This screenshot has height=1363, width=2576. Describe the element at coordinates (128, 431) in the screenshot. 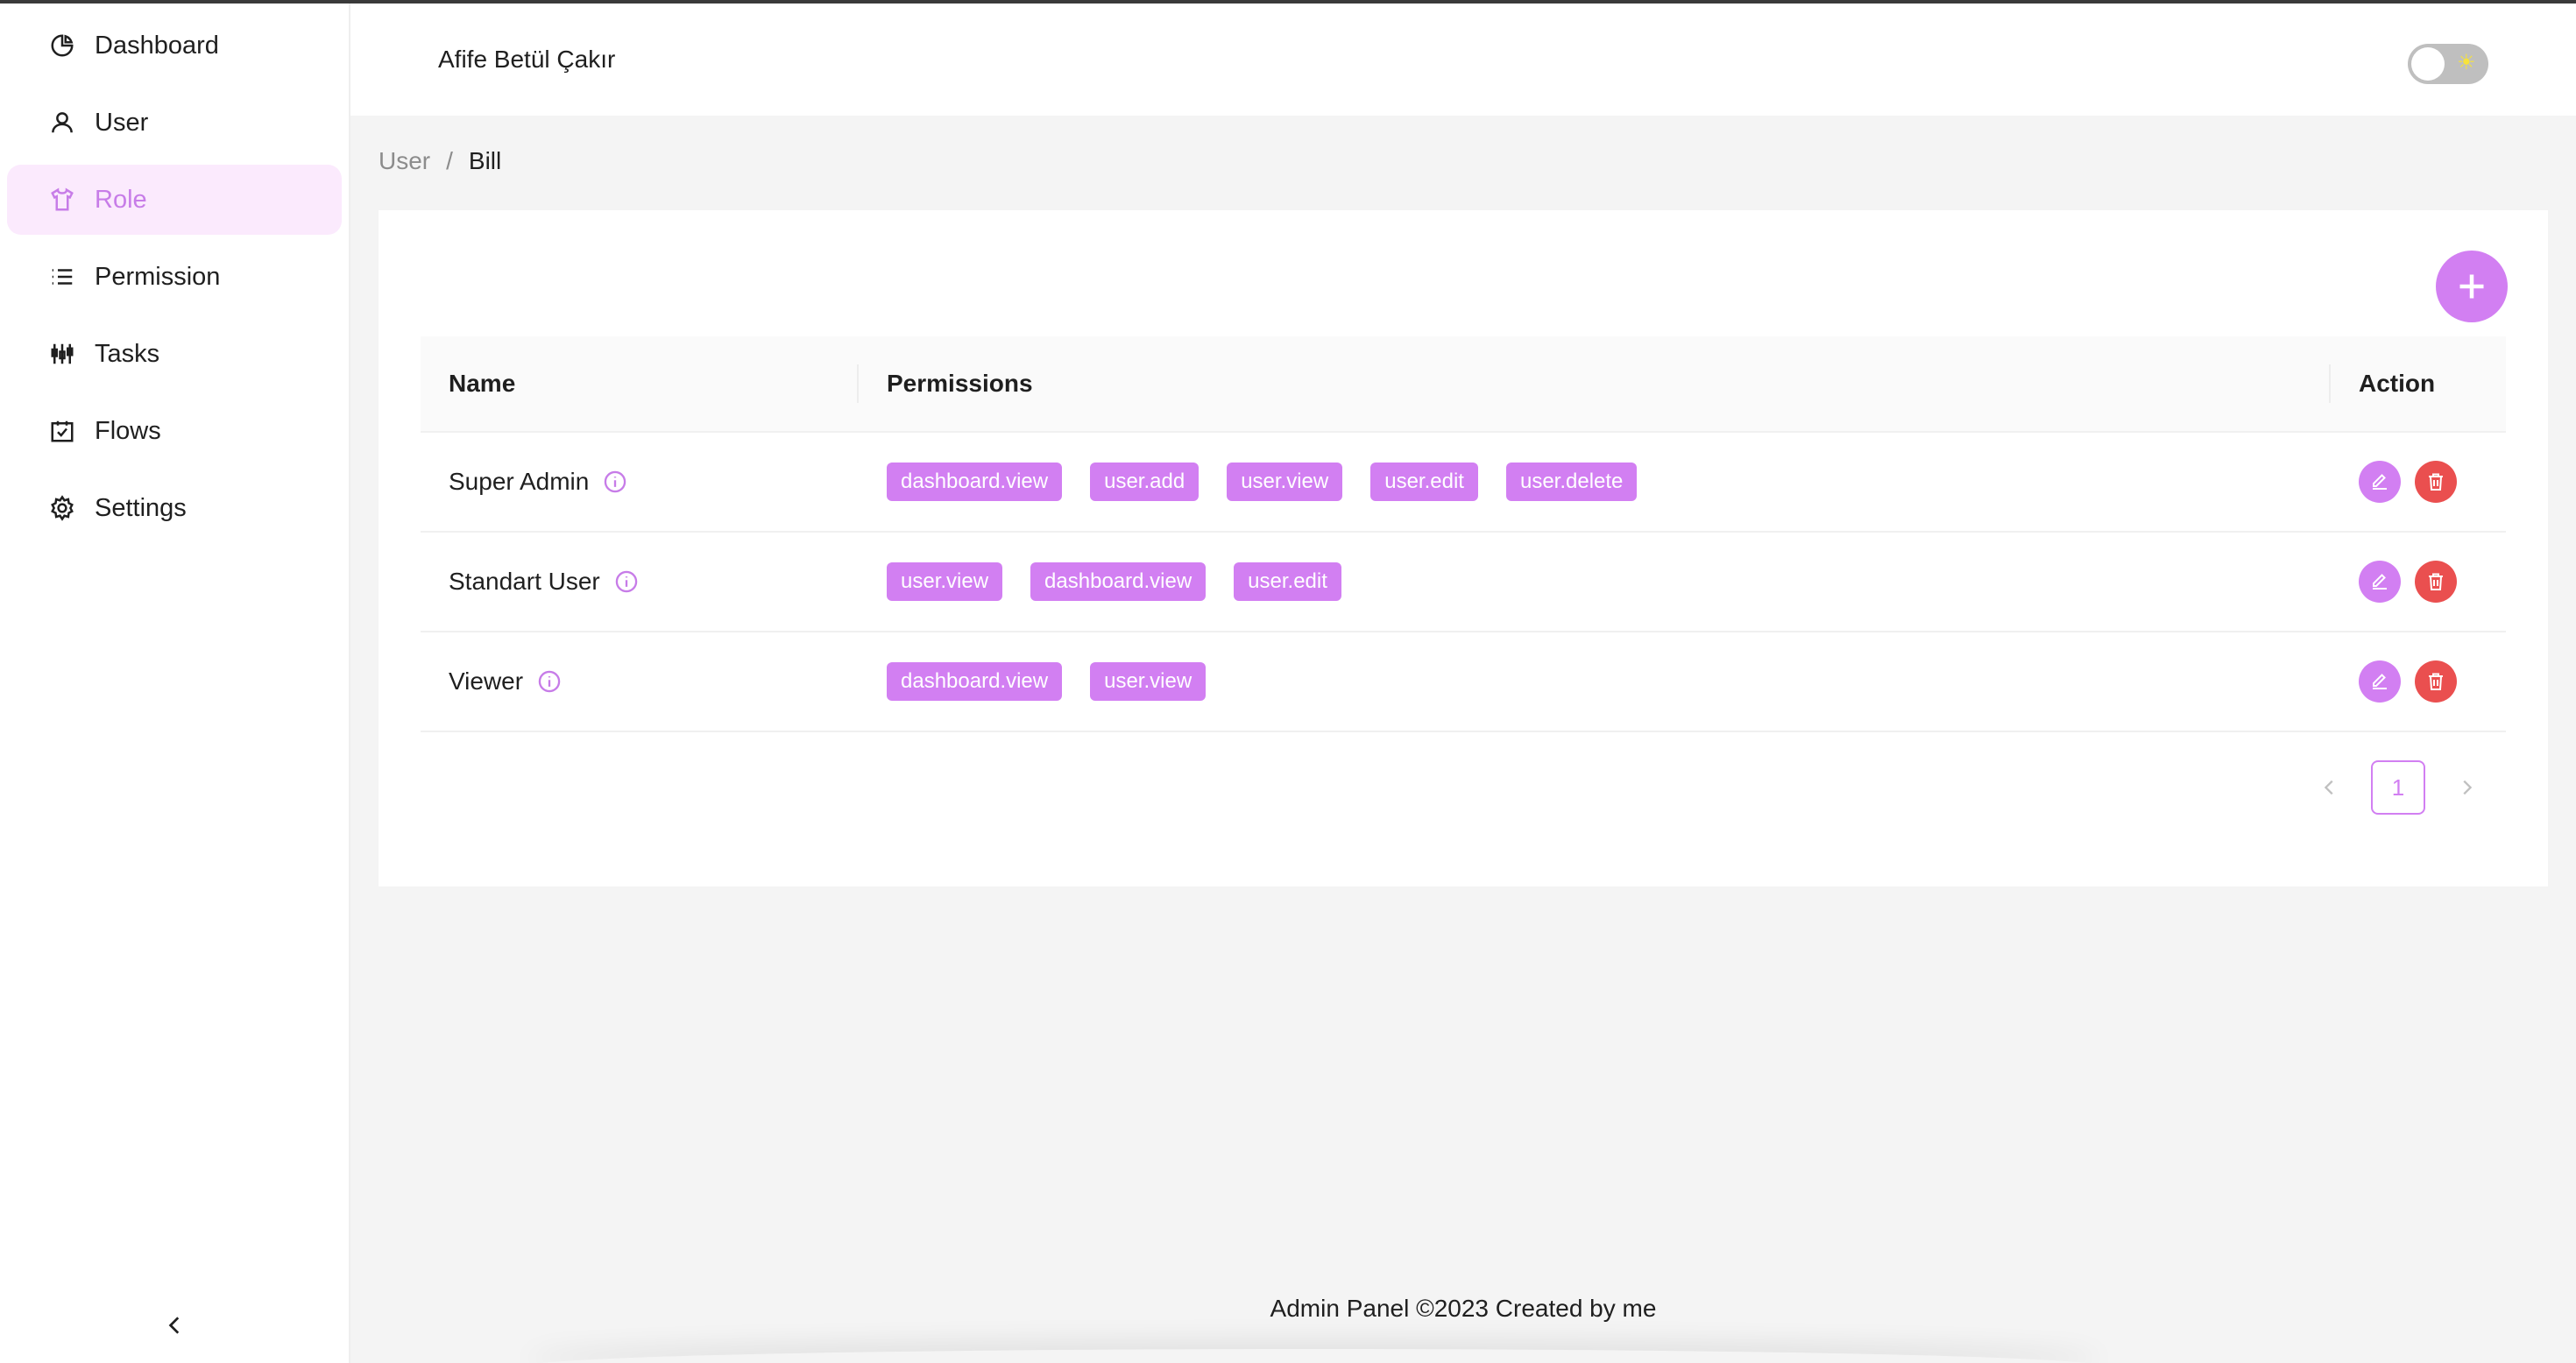

I see `sidebar-item-label: Flows` at that location.